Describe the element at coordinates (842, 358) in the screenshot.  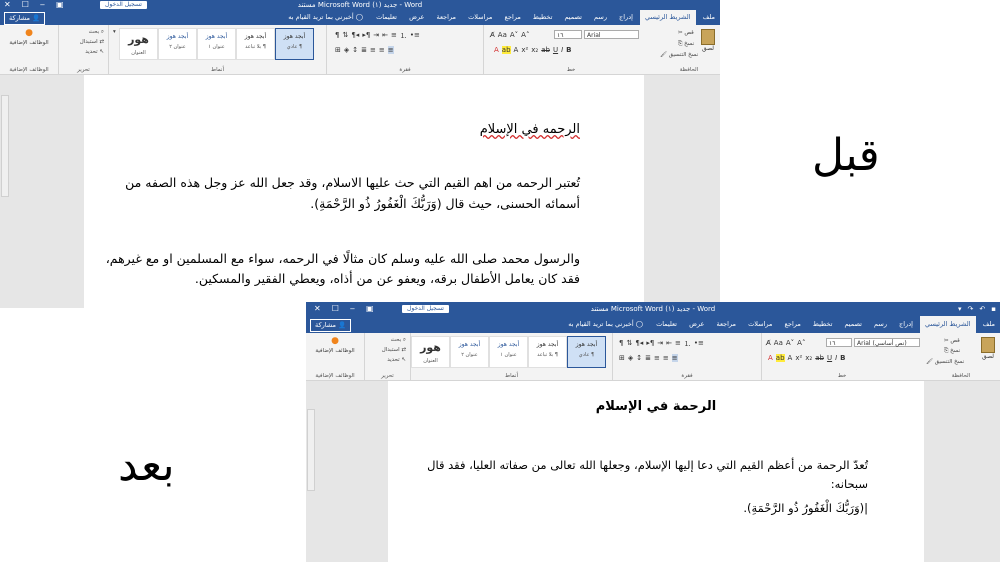
I see `bold-icon: B` at that location.